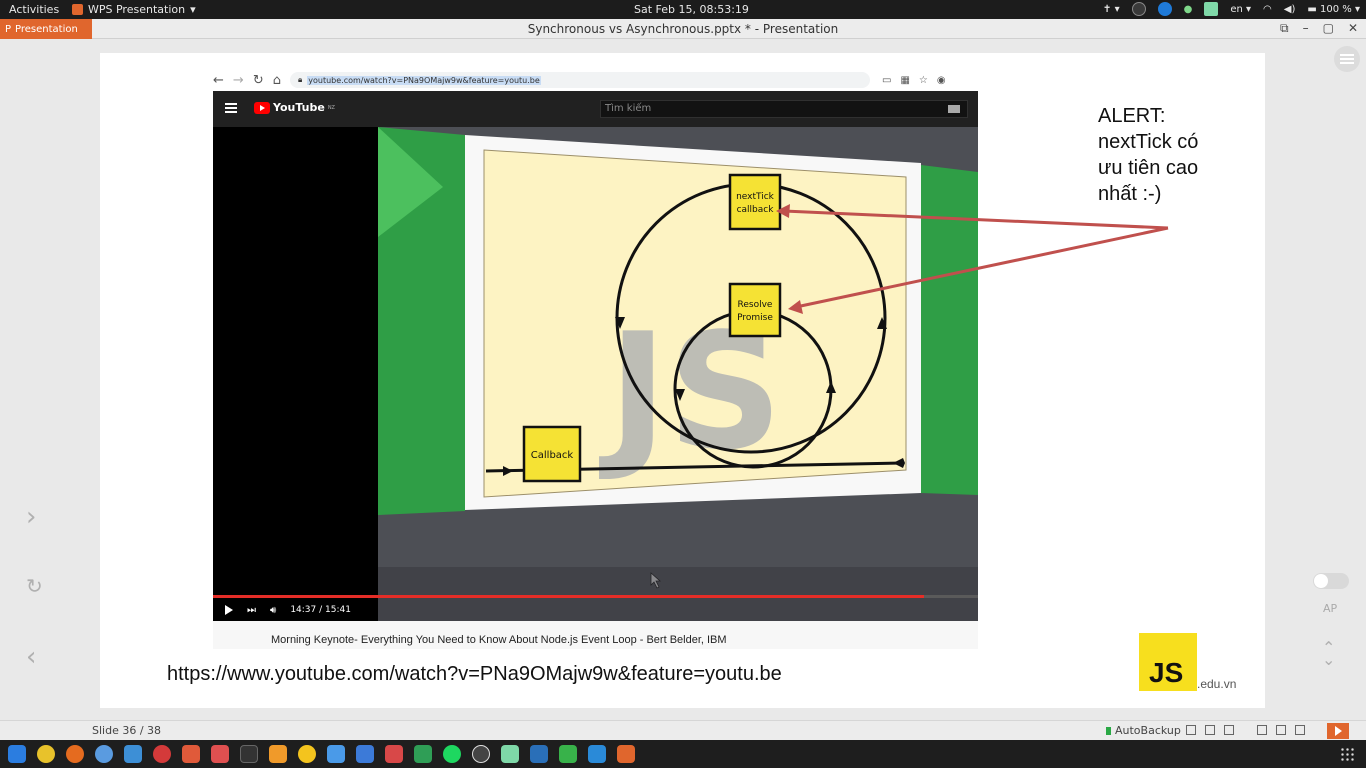 The height and width of the screenshot is (768, 1366). I want to click on smile-icon, so click(307, 754).